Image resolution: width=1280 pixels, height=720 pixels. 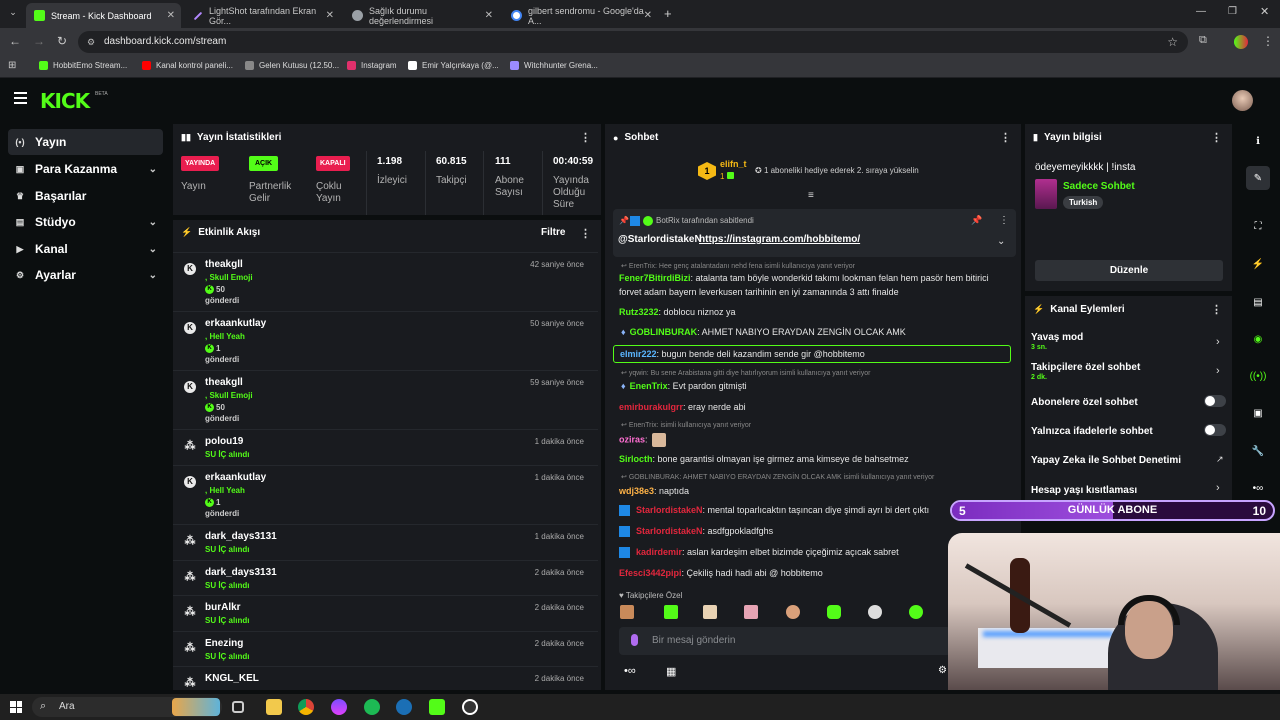 What do you see at coordinates (627, 612) in the screenshot?
I see `emote-face-icon` at bounding box center [627, 612].